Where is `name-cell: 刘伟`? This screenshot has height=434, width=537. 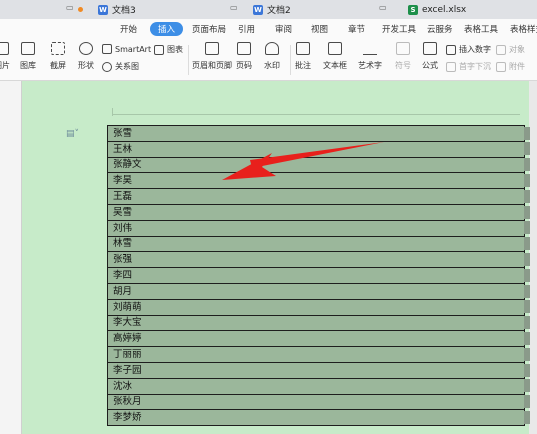
name-cell: 刘伟 is located at coordinates (316, 228).